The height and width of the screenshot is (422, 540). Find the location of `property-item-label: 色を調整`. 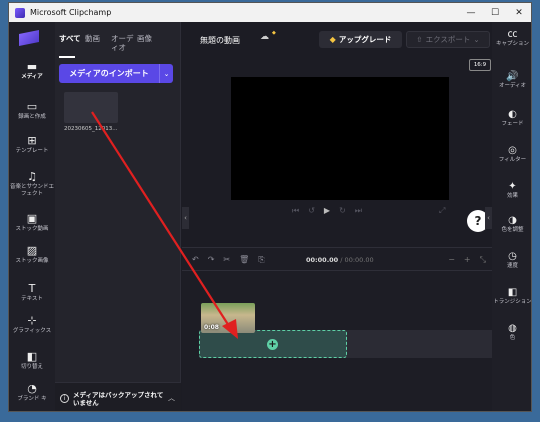

property-item-label: 色を調整 is located at coordinates (512, 230).